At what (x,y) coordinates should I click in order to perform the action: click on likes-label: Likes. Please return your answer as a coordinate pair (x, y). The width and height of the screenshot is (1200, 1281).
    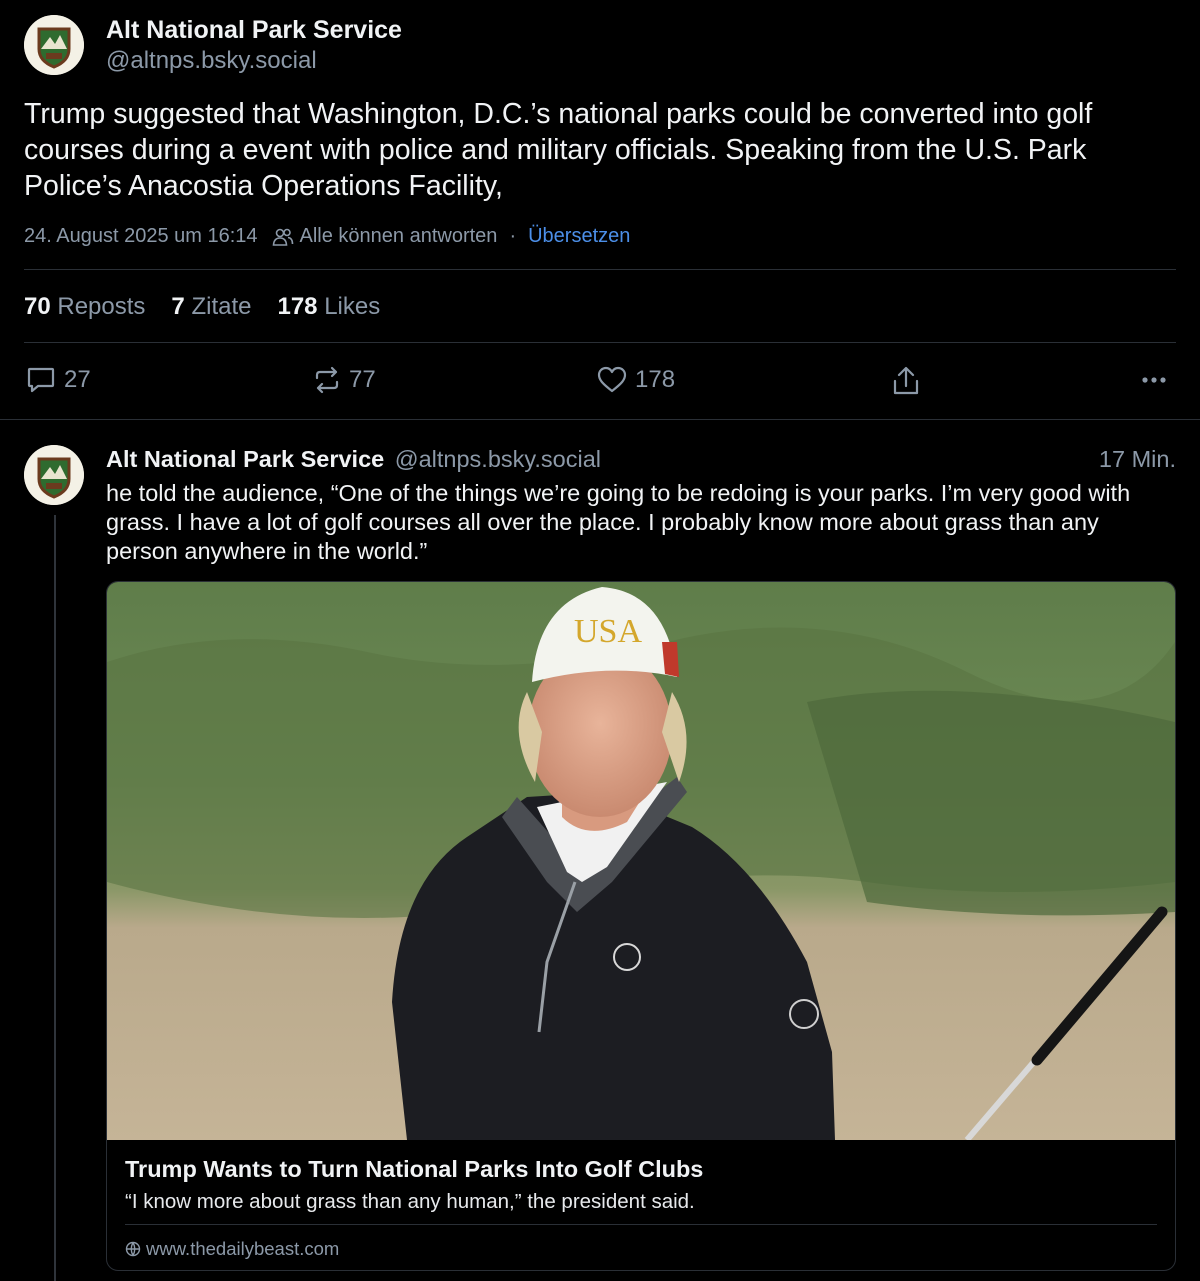
    Looking at the image, I should click on (352, 306).